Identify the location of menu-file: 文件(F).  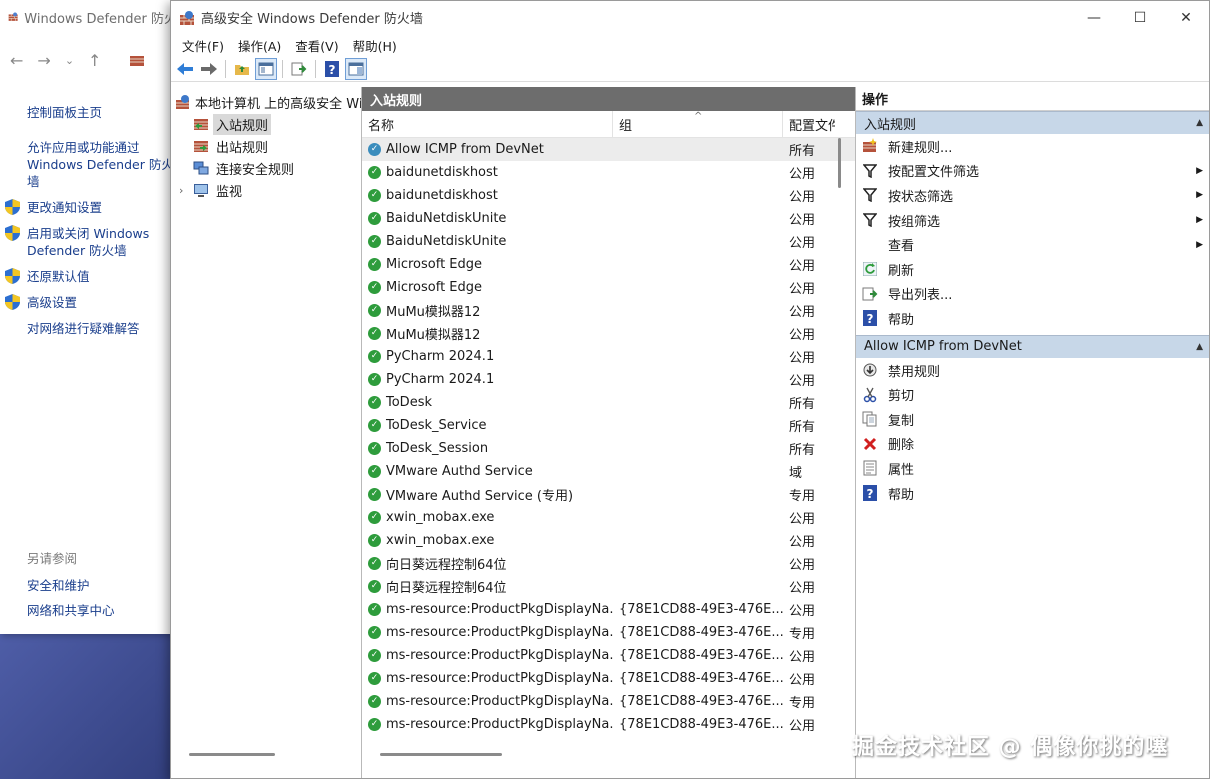
(203, 45).